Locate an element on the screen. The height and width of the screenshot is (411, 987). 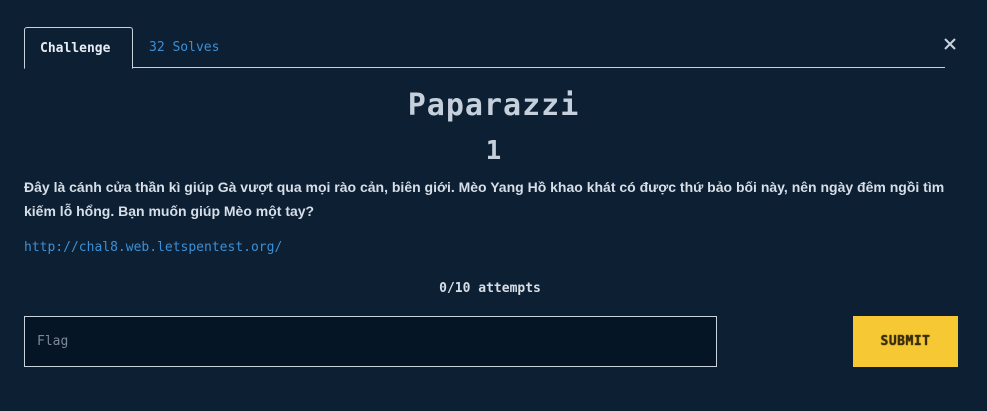
tab-challenge: Challenge is located at coordinates (78, 48).